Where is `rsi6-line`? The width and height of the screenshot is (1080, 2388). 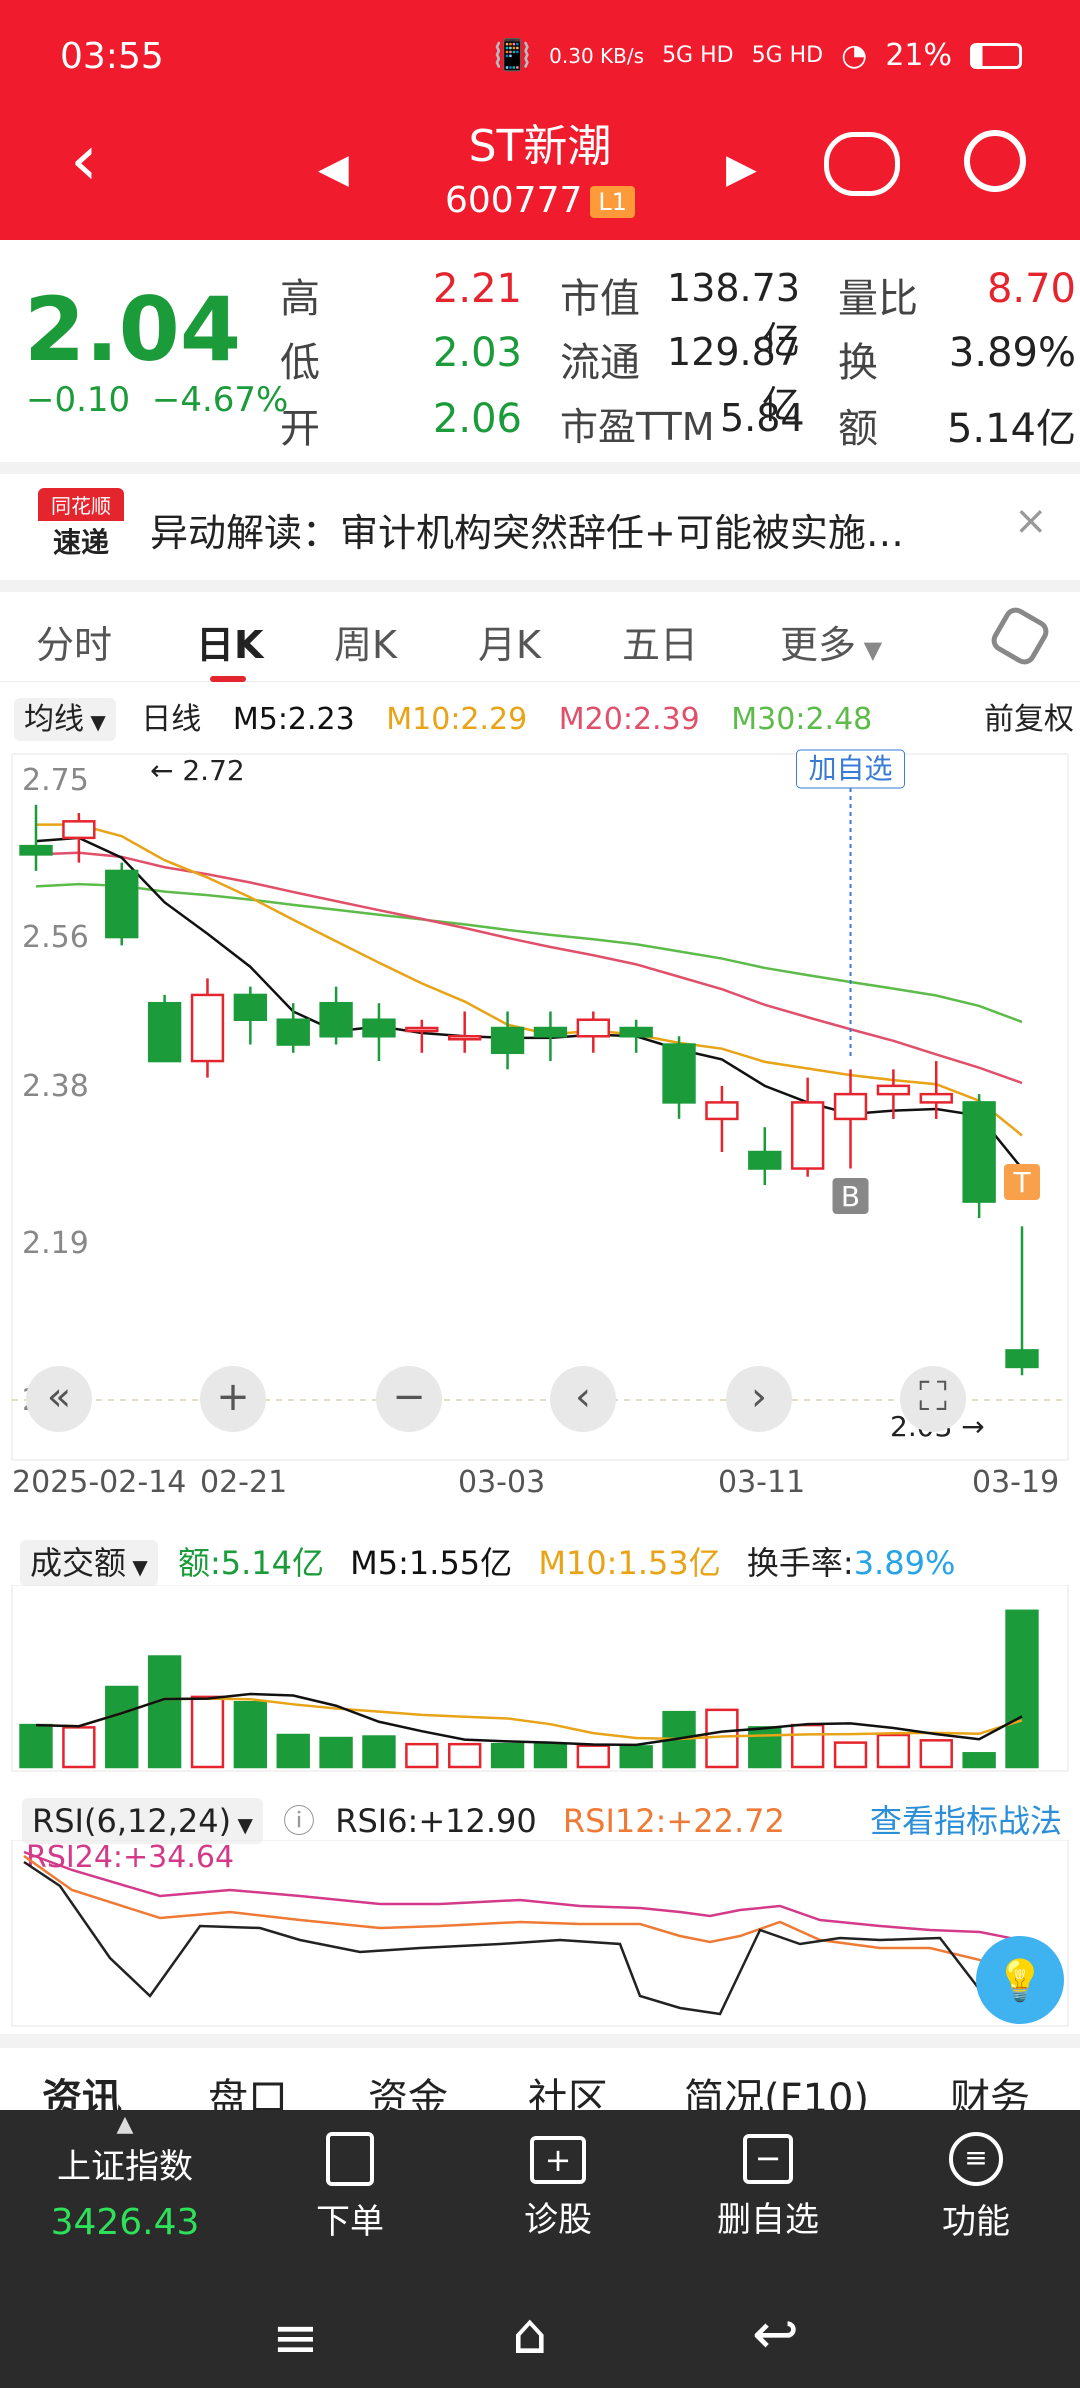 rsi6-line is located at coordinates (532, 1938).